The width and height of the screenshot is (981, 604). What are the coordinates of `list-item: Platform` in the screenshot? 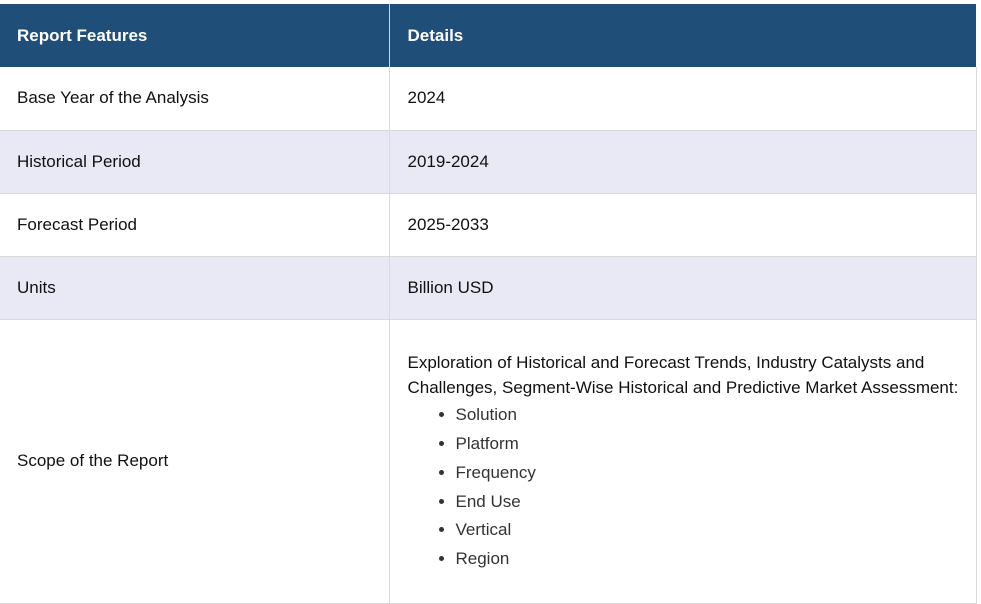 It's located at (707, 444).